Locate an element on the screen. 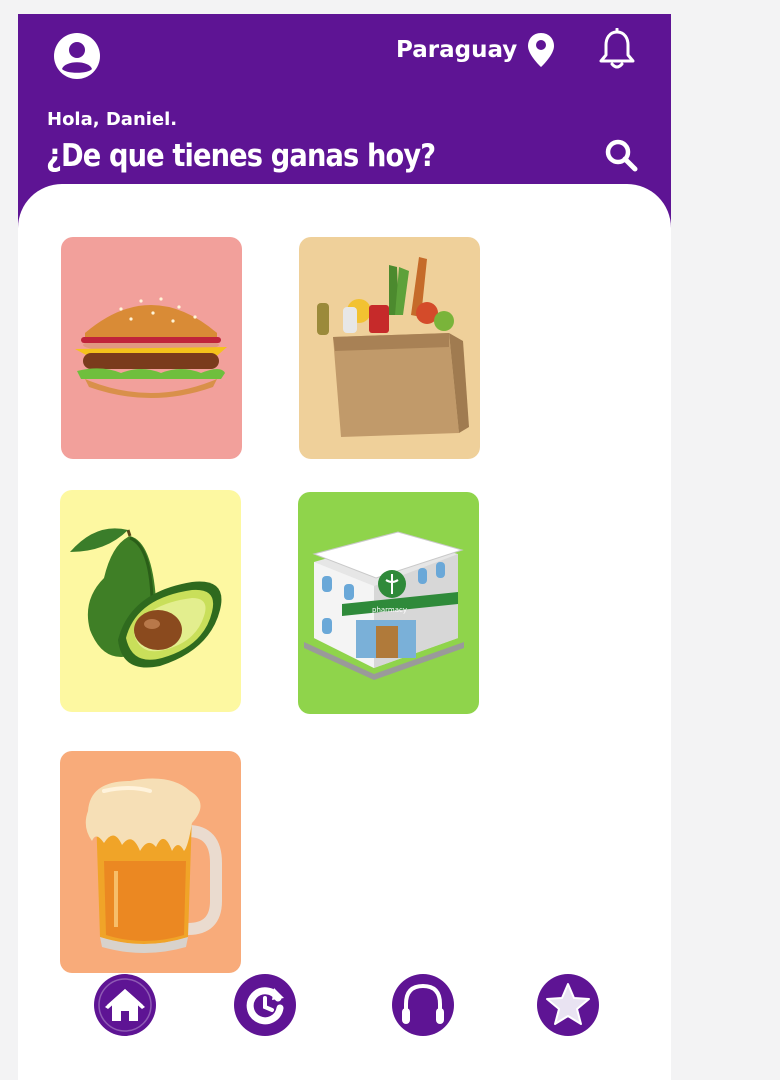  nav-history is located at coordinates (265, 1005).